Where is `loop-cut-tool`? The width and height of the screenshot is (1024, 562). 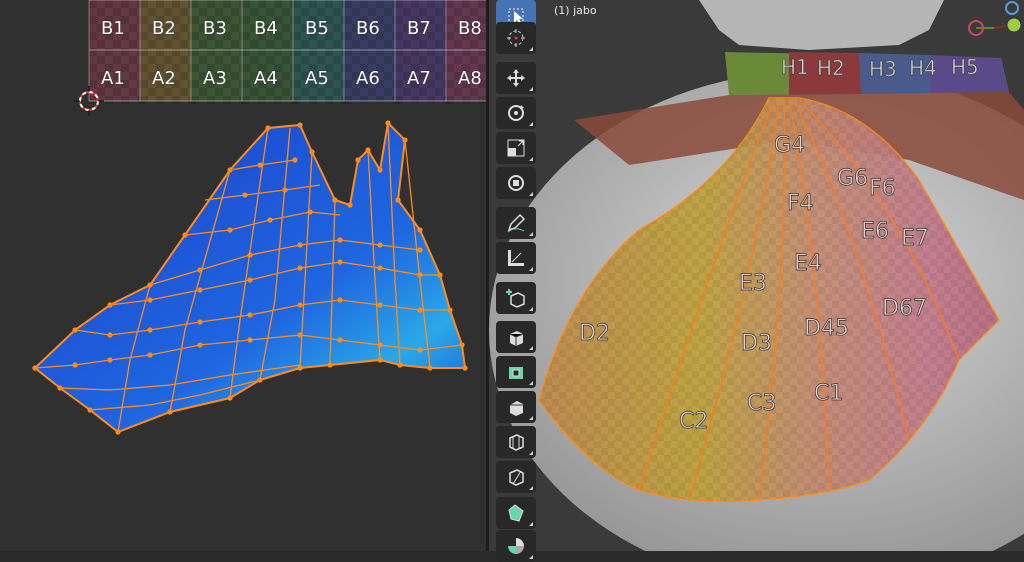 loop-cut-tool is located at coordinates (516, 442).